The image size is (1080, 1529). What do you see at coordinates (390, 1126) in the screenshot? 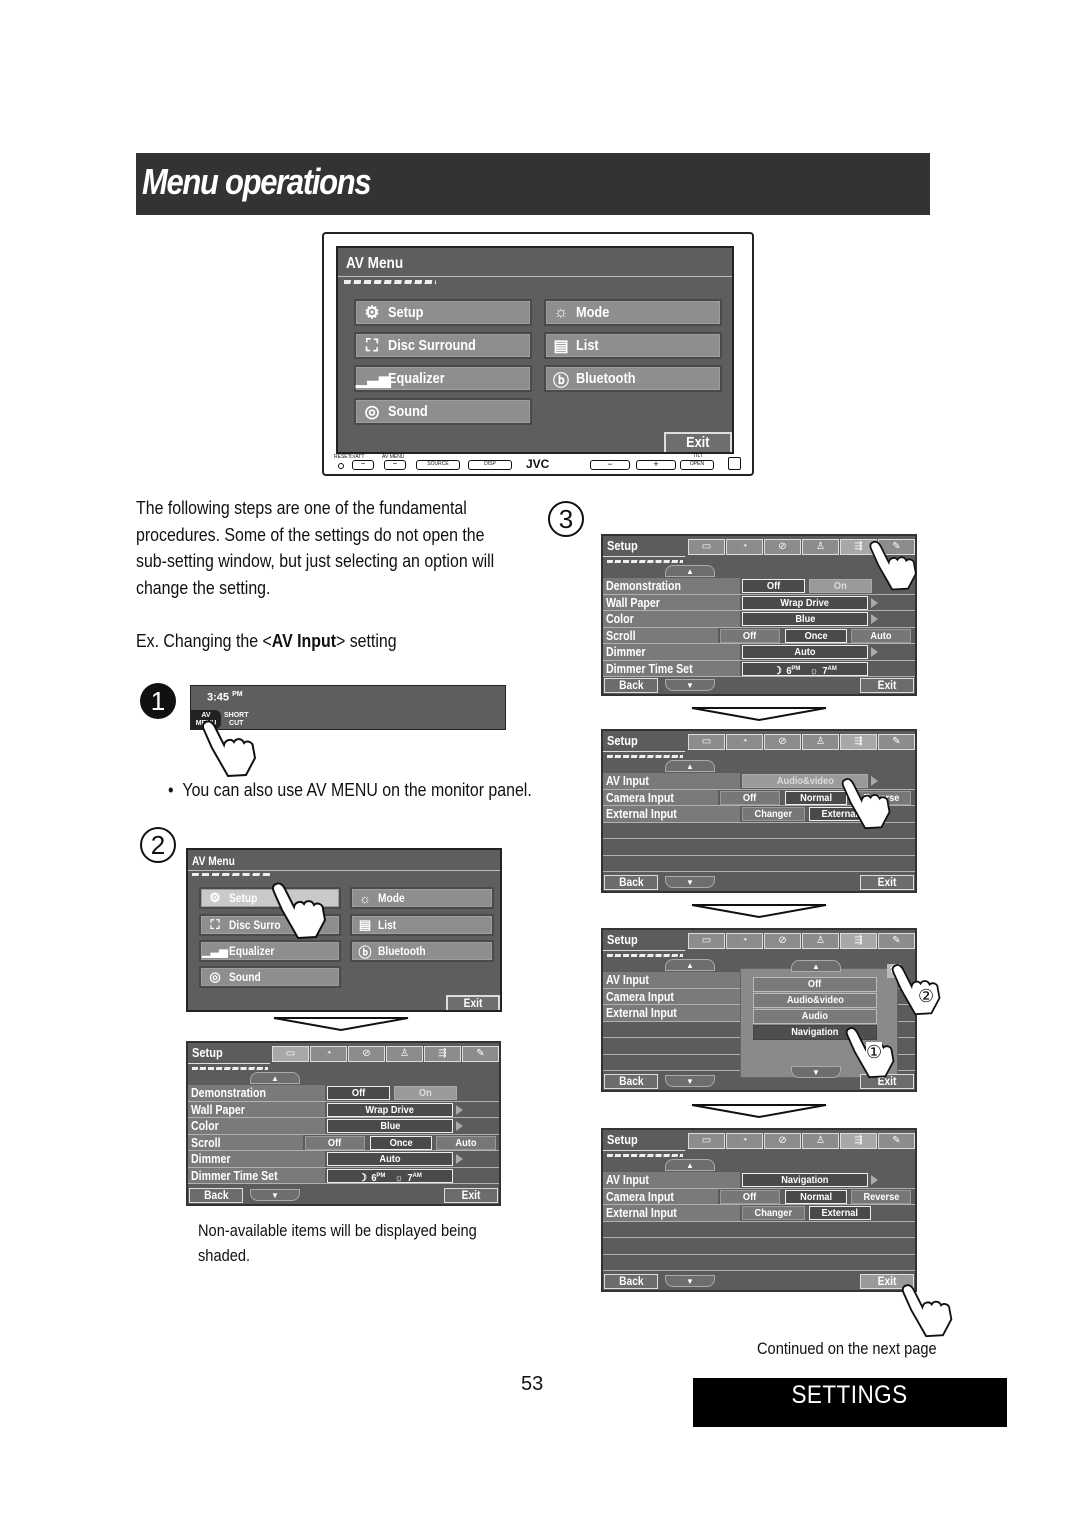
I see `color-value: Blue` at bounding box center [390, 1126].